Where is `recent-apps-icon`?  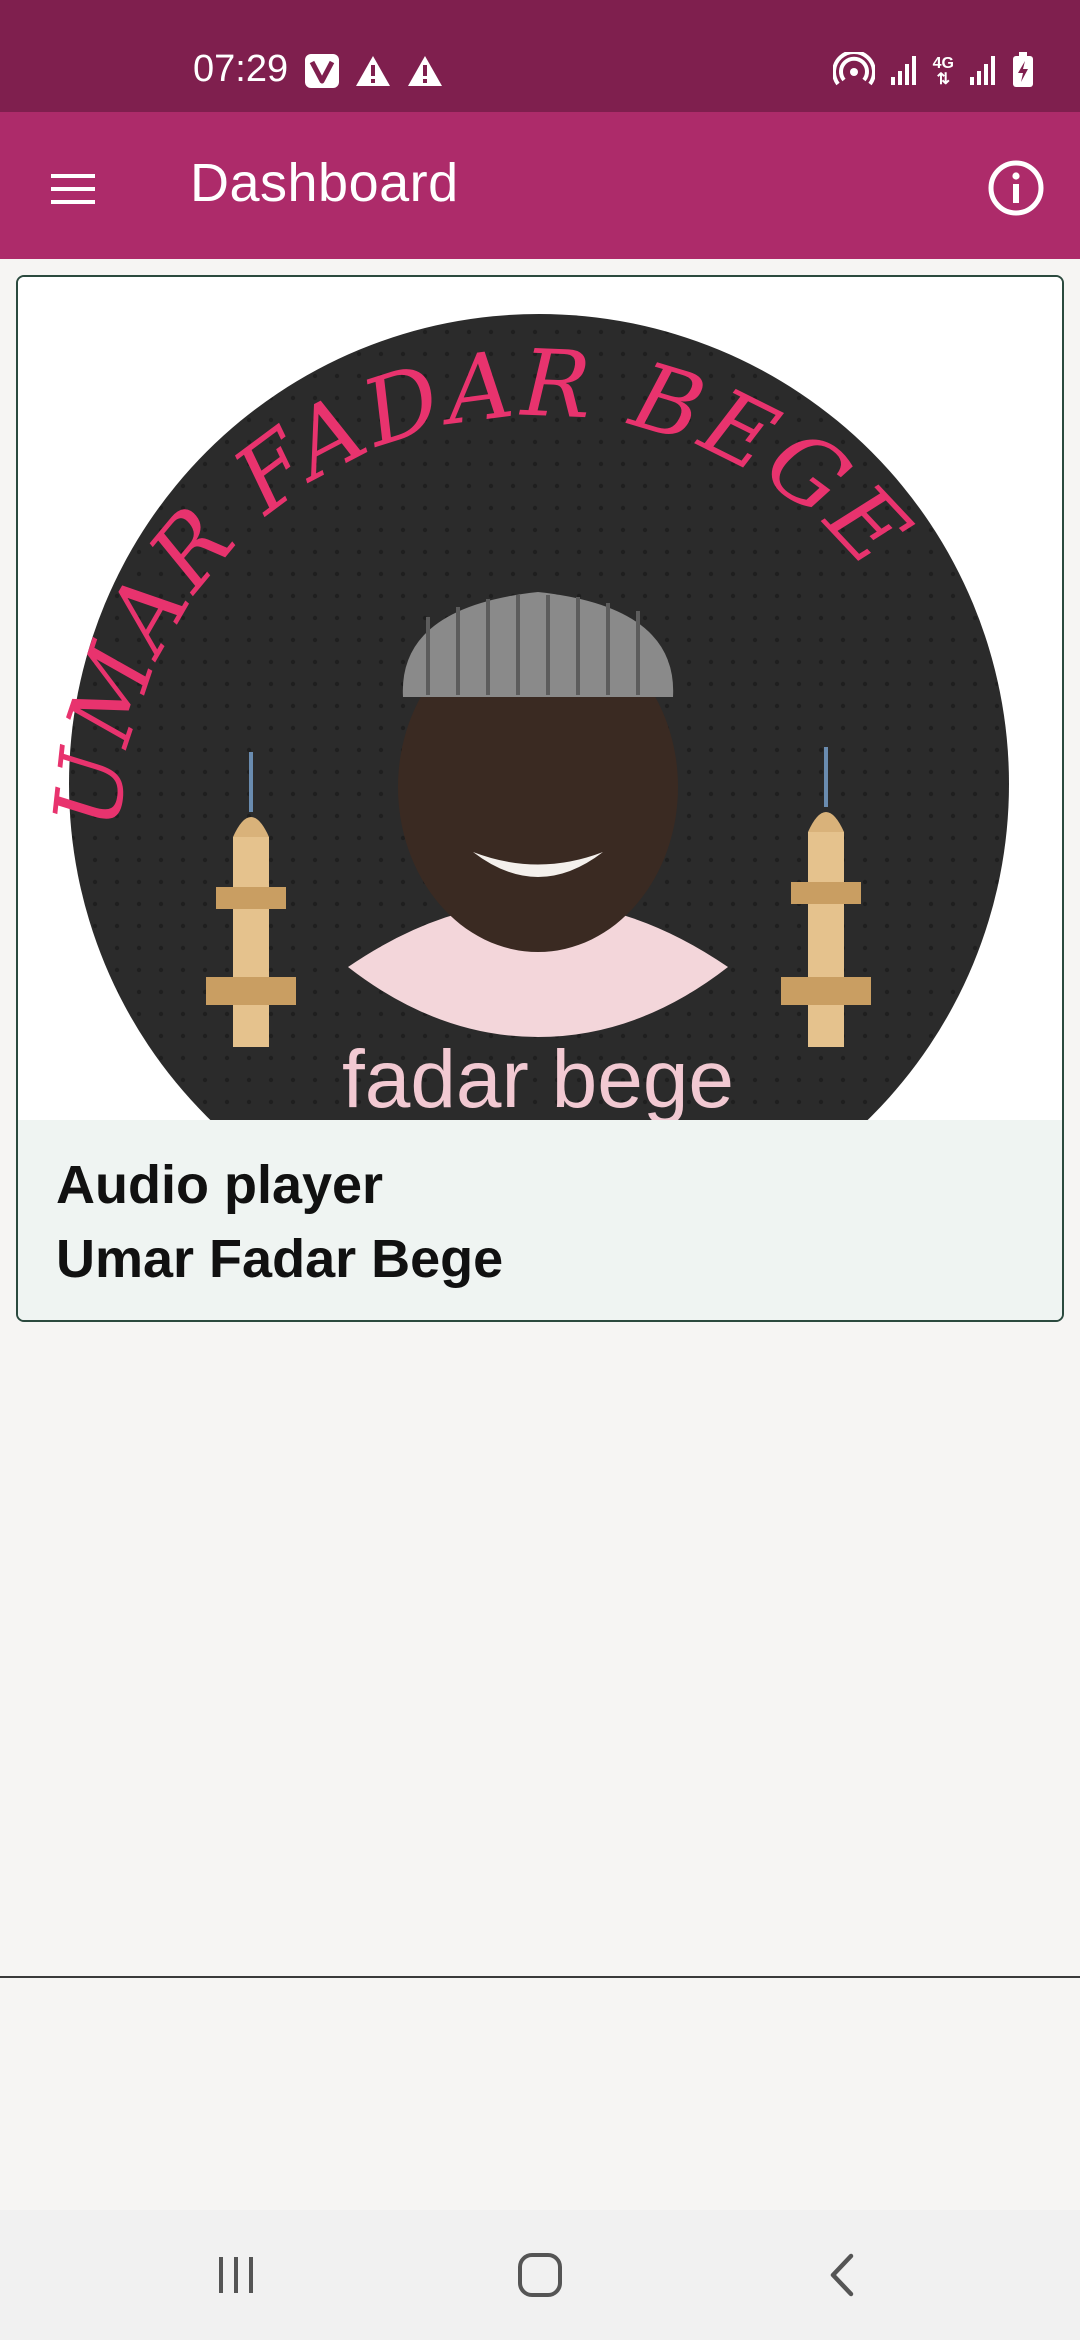
recent-apps-icon is located at coordinates (236, 2275).